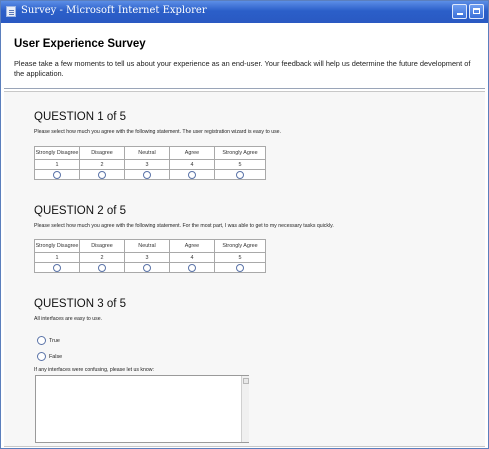  I want to click on header-divider, so click(244, 88).